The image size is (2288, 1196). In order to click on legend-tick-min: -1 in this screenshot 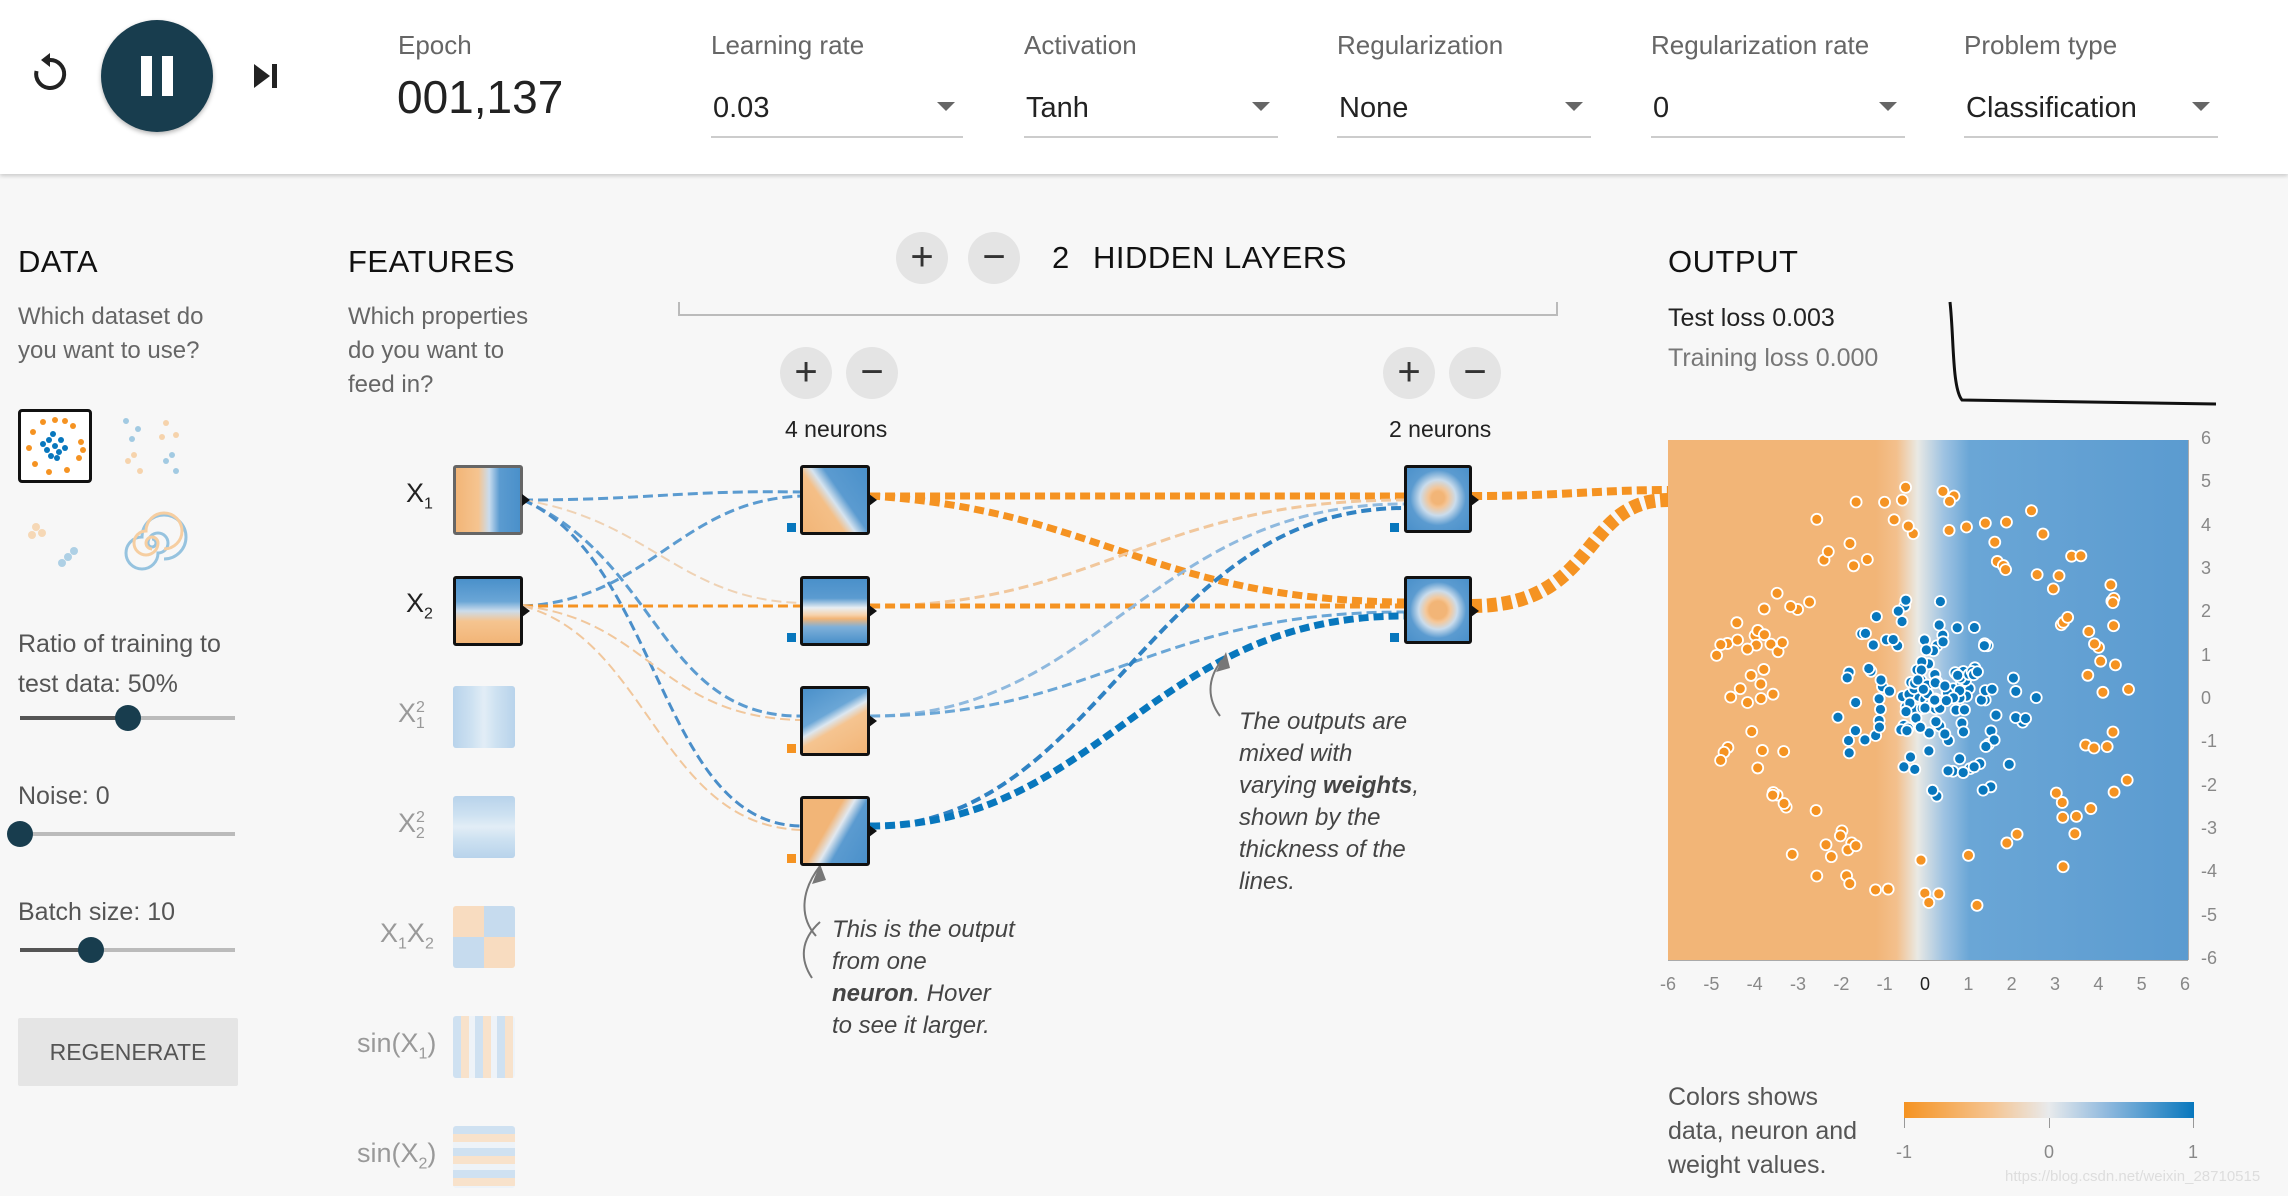, I will do `click(1904, 1152)`.